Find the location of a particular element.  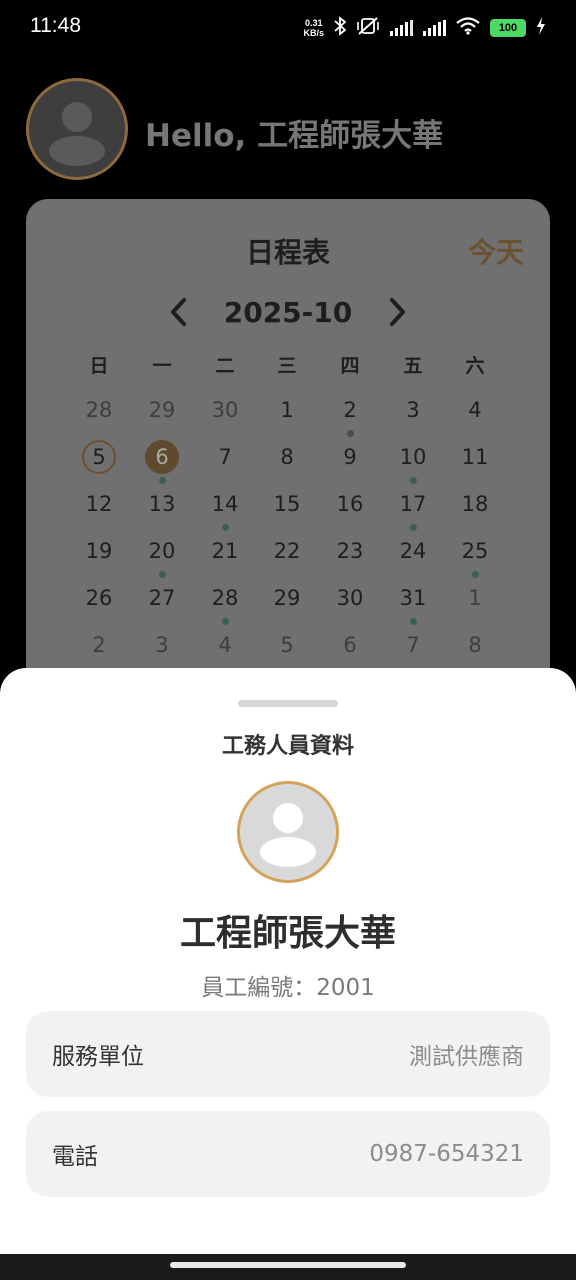

calendar-day: 6 is located at coordinates (350, 645).